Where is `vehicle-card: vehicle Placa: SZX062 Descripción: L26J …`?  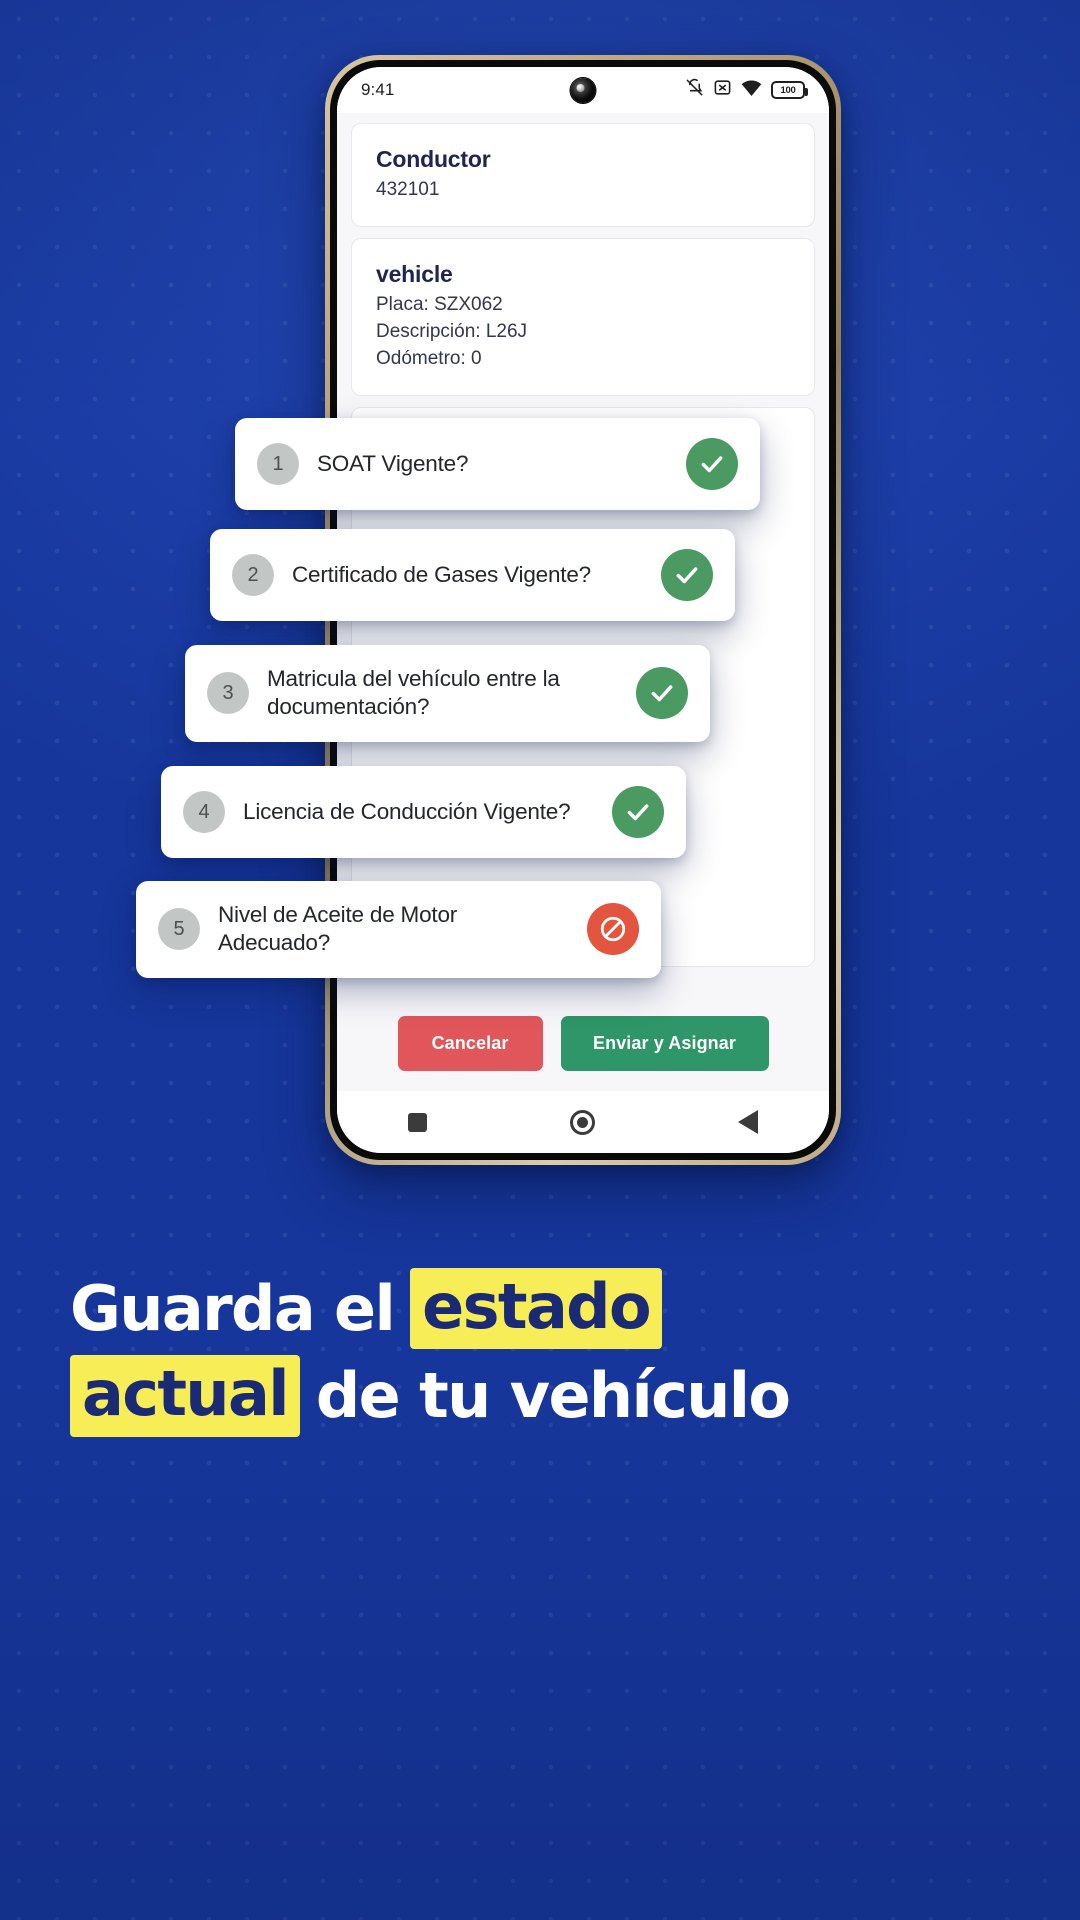 vehicle-card: vehicle Placa: SZX062 Descripción: L26J … is located at coordinates (583, 316).